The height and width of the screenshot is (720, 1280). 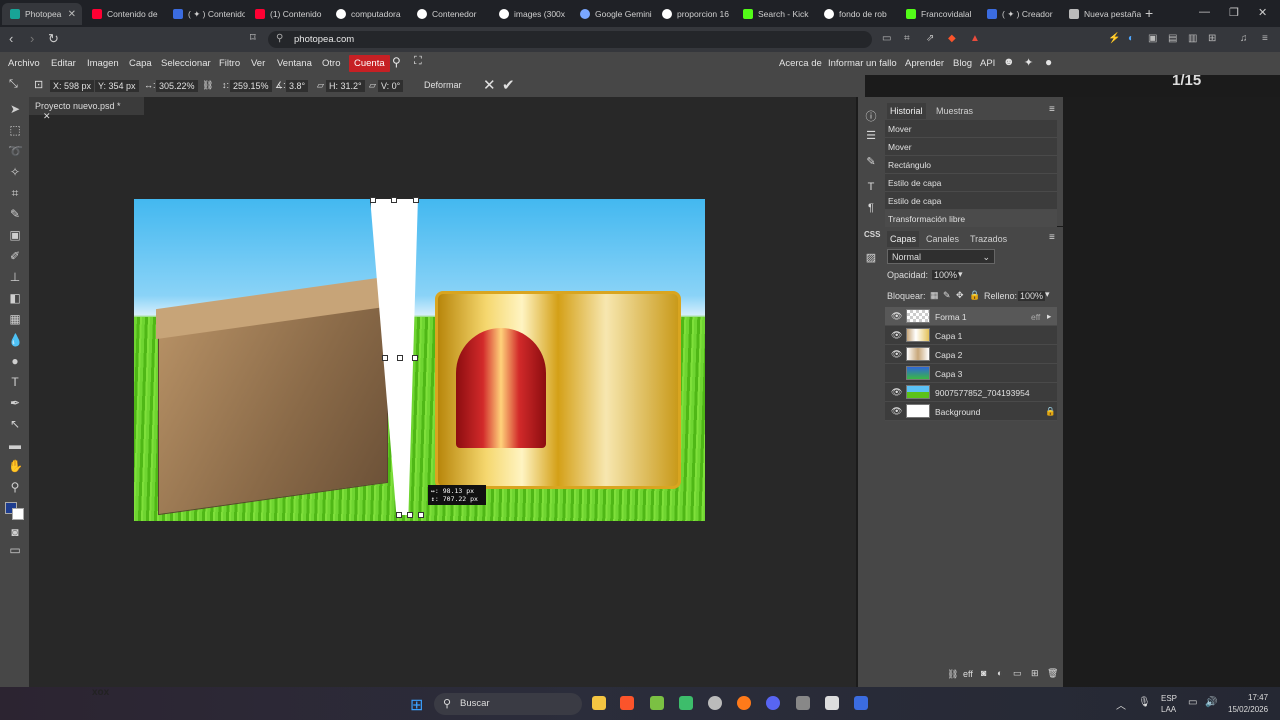 What do you see at coordinates (531, 14) in the screenshot?
I see `browser-tab: images (300x` at bounding box center [531, 14].